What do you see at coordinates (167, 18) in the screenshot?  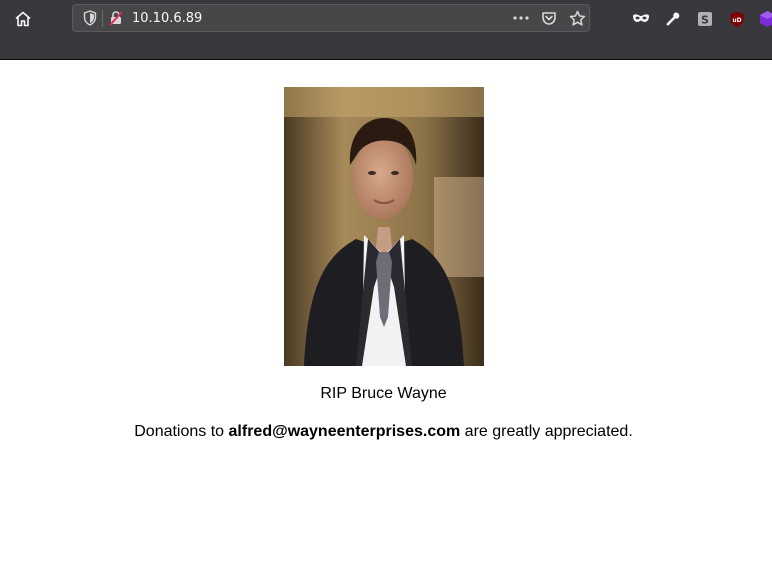 I see `url-text: 10.10.6.89` at bounding box center [167, 18].